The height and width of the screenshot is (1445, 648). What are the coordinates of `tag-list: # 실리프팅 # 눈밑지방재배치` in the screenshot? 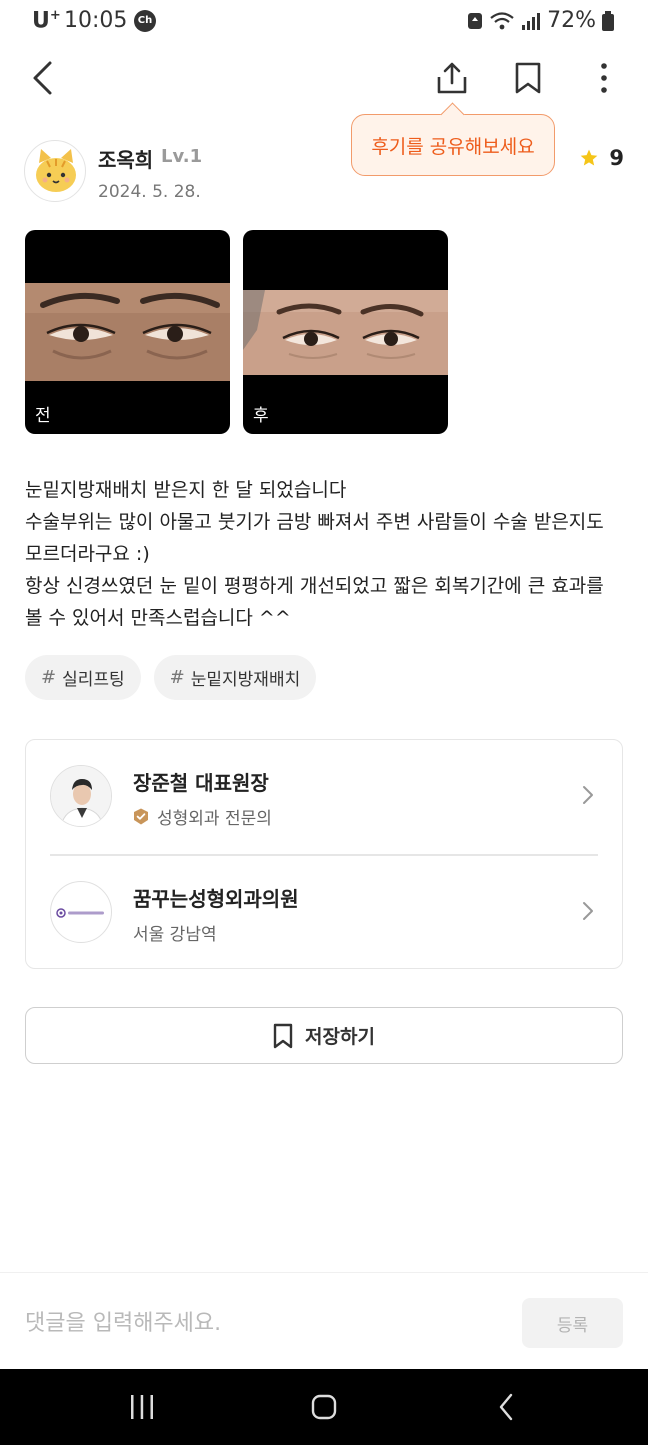 It's located at (171, 677).